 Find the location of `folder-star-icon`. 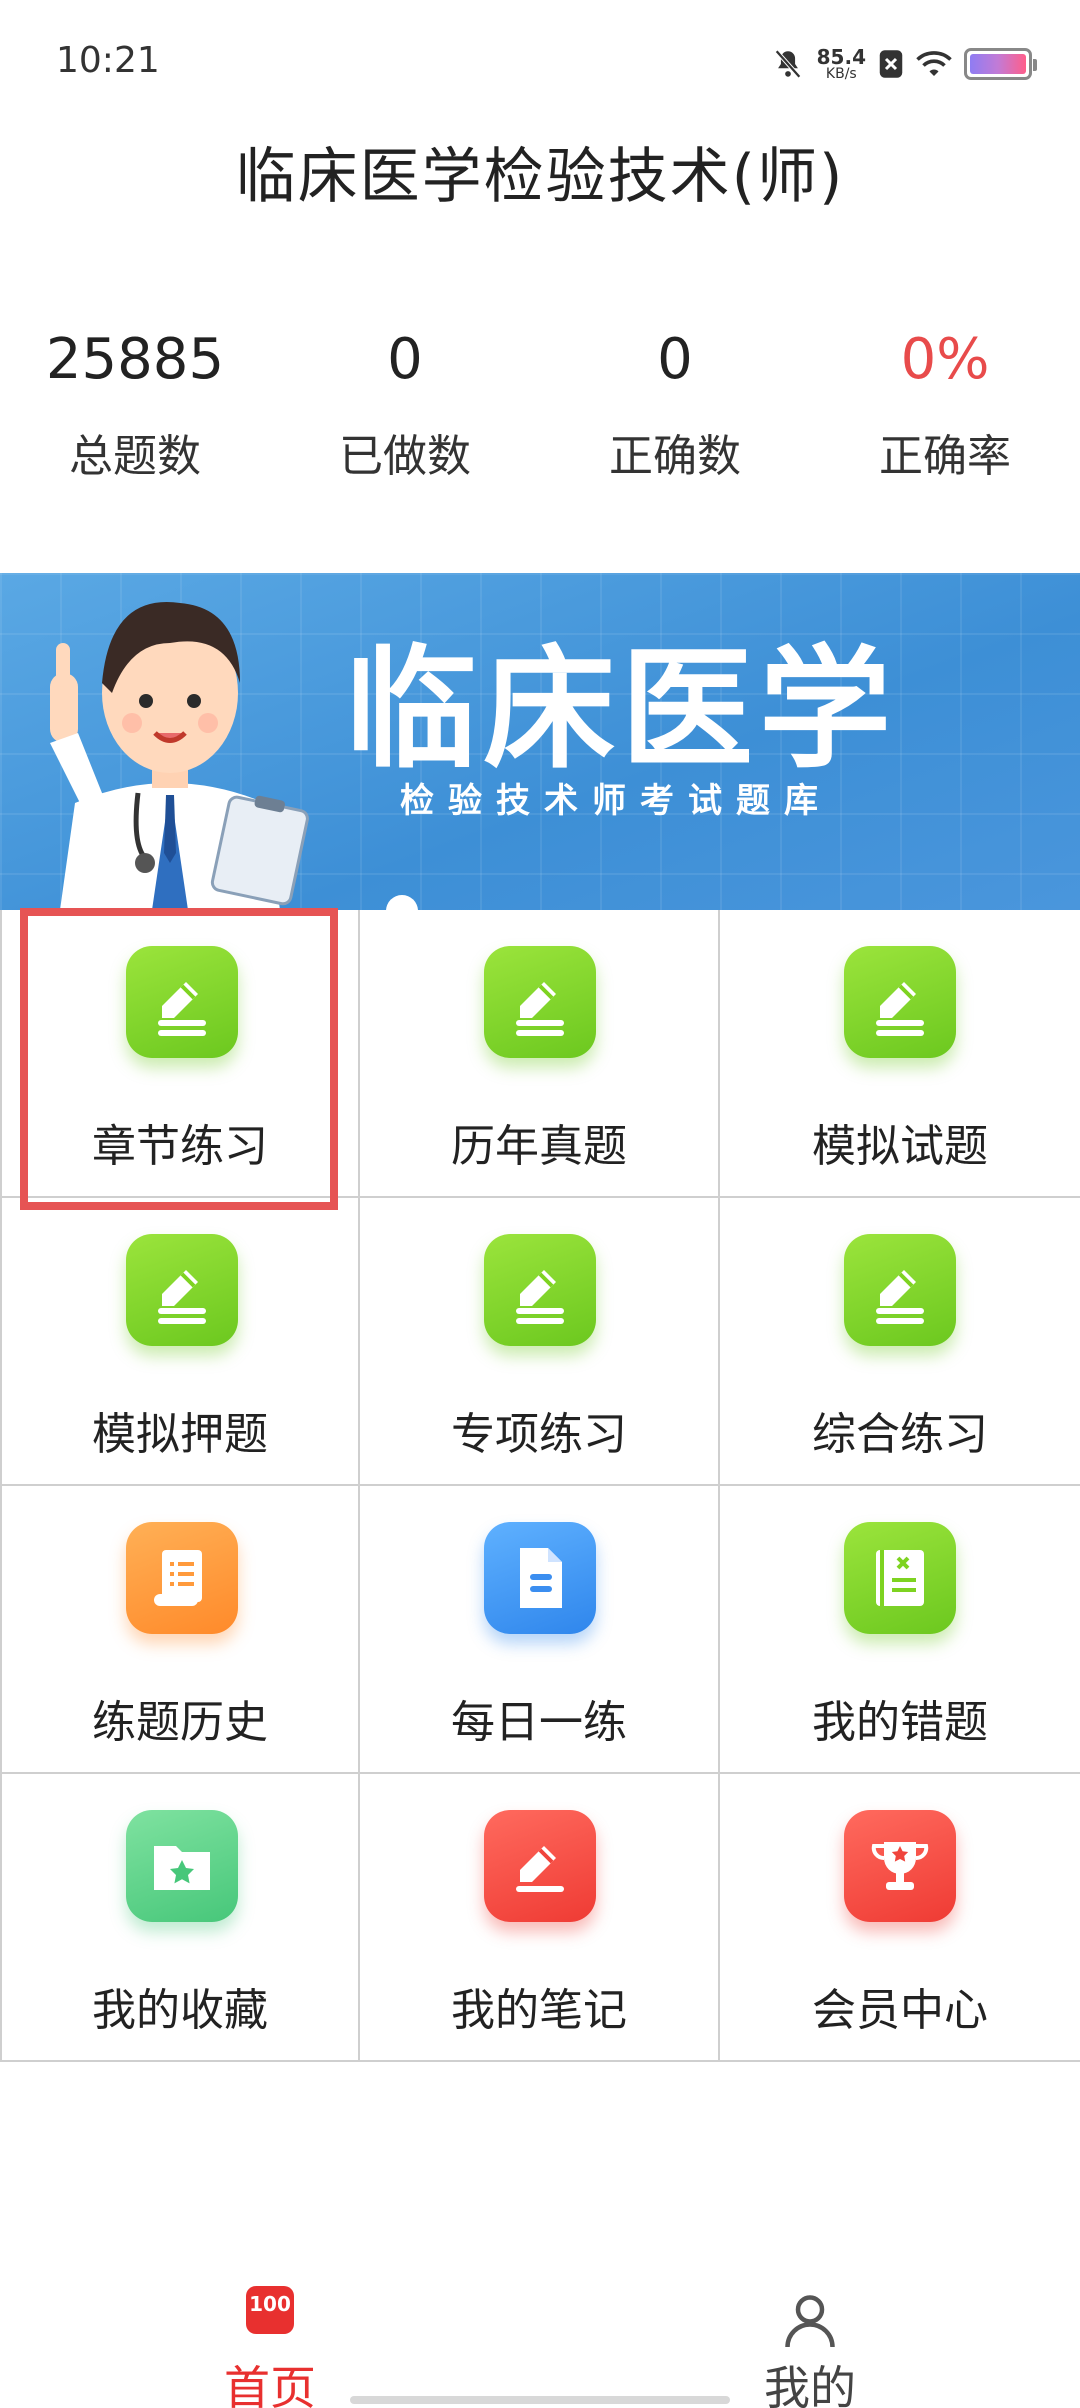

folder-star-icon is located at coordinates (182, 1866).